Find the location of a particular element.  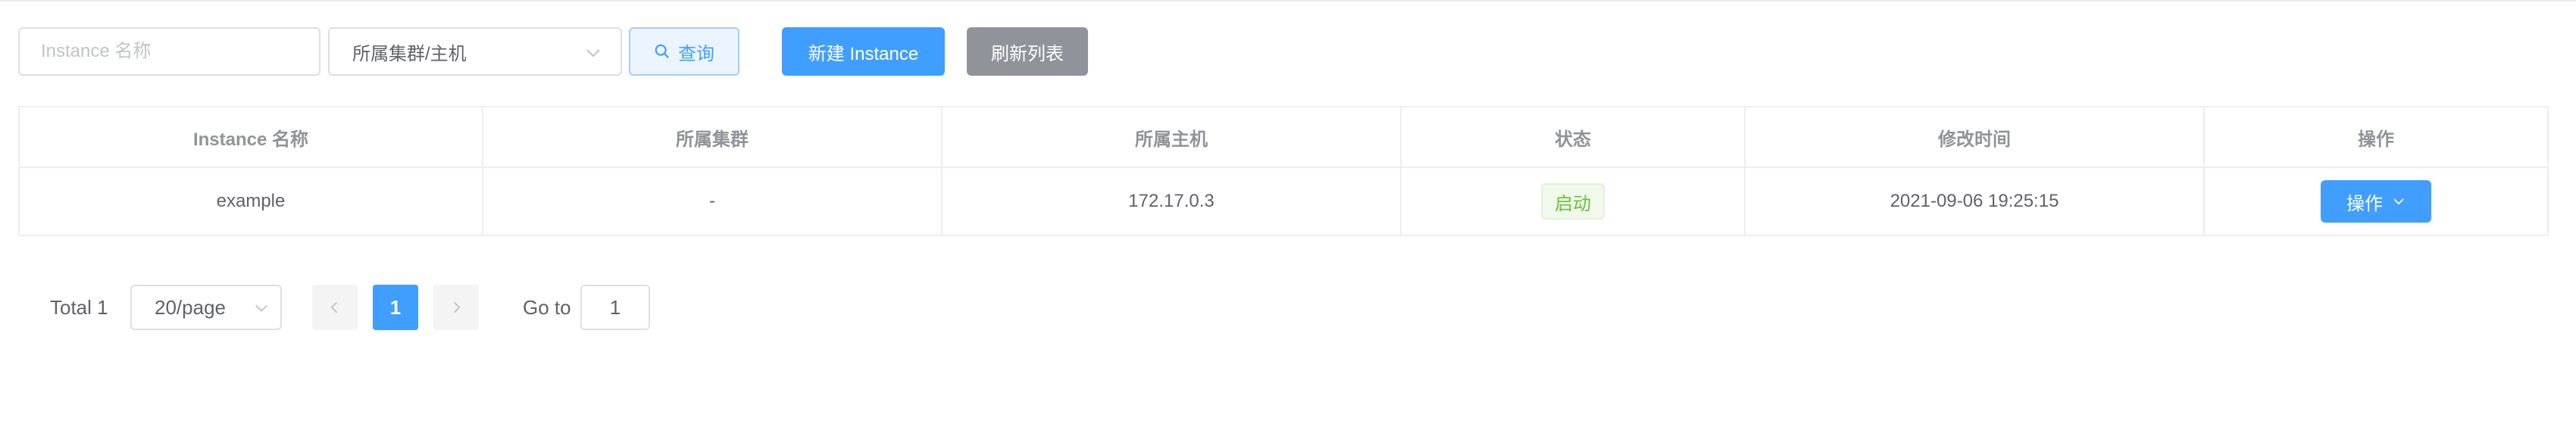

header-cluster: 所属集群 is located at coordinates (713, 137).